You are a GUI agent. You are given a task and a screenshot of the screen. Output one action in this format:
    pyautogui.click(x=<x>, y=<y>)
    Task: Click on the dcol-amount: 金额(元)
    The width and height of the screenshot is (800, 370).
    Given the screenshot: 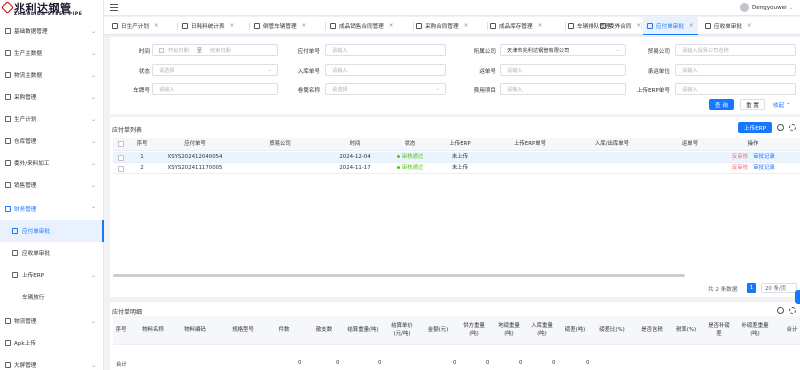 What is the action you would take?
    pyautogui.click(x=438, y=330)
    